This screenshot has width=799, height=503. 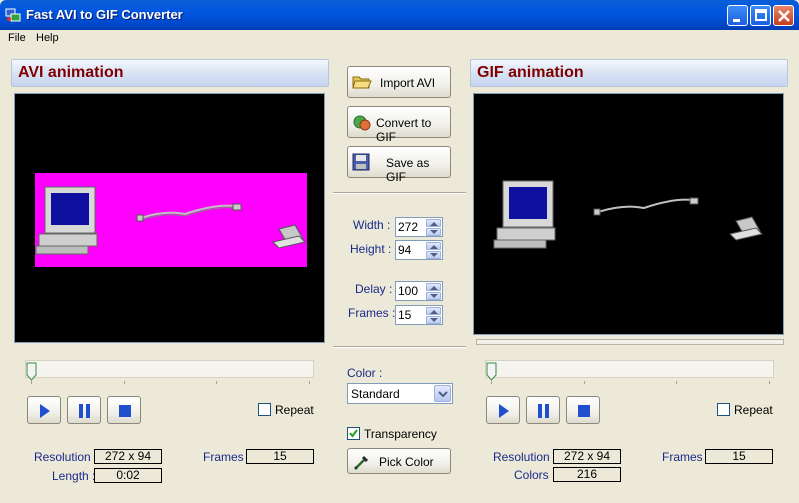 I want to click on delay-spinner, so click(x=419, y=291).